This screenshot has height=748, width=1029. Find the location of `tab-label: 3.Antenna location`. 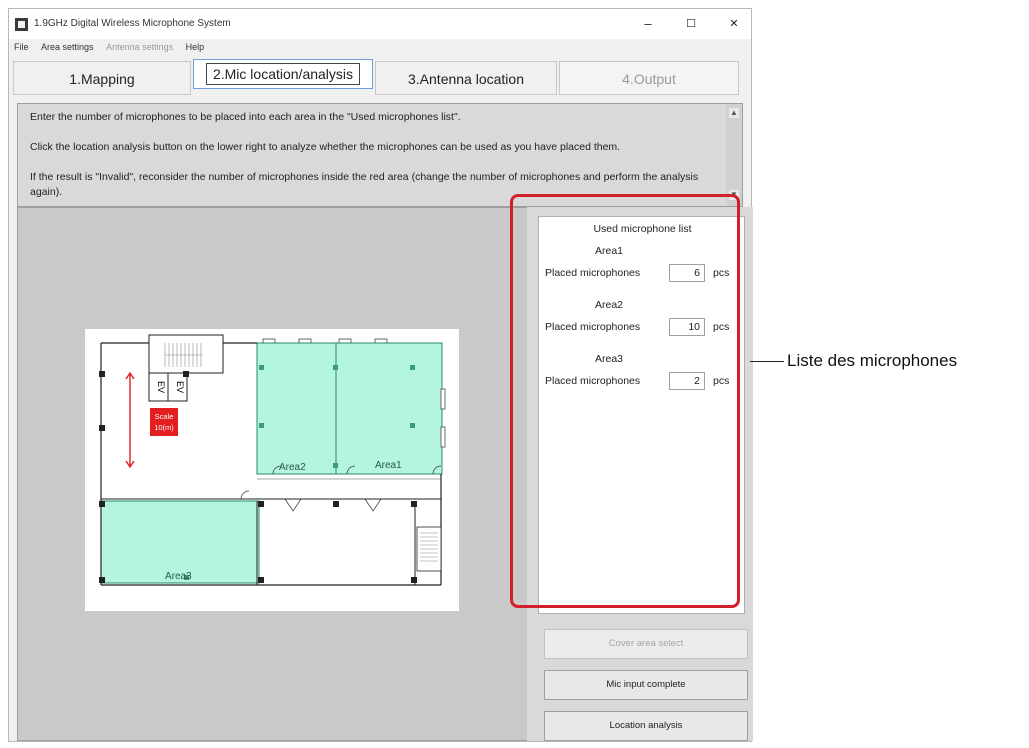

tab-label: 3.Antenna location is located at coordinates (466, 79).